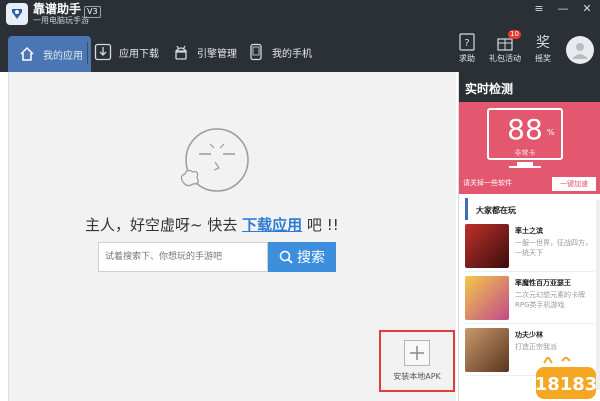  I want to click on tab-app-download: 应用下载, so click(125, 52).